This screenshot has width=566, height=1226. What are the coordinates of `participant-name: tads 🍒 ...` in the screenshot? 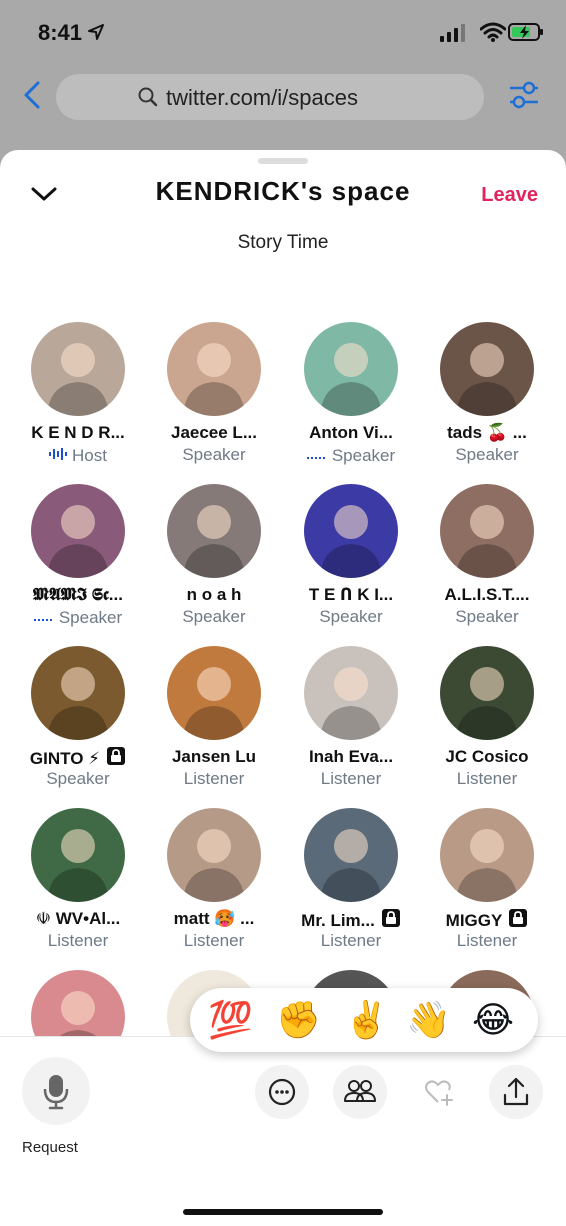 It's located at (487, 432).